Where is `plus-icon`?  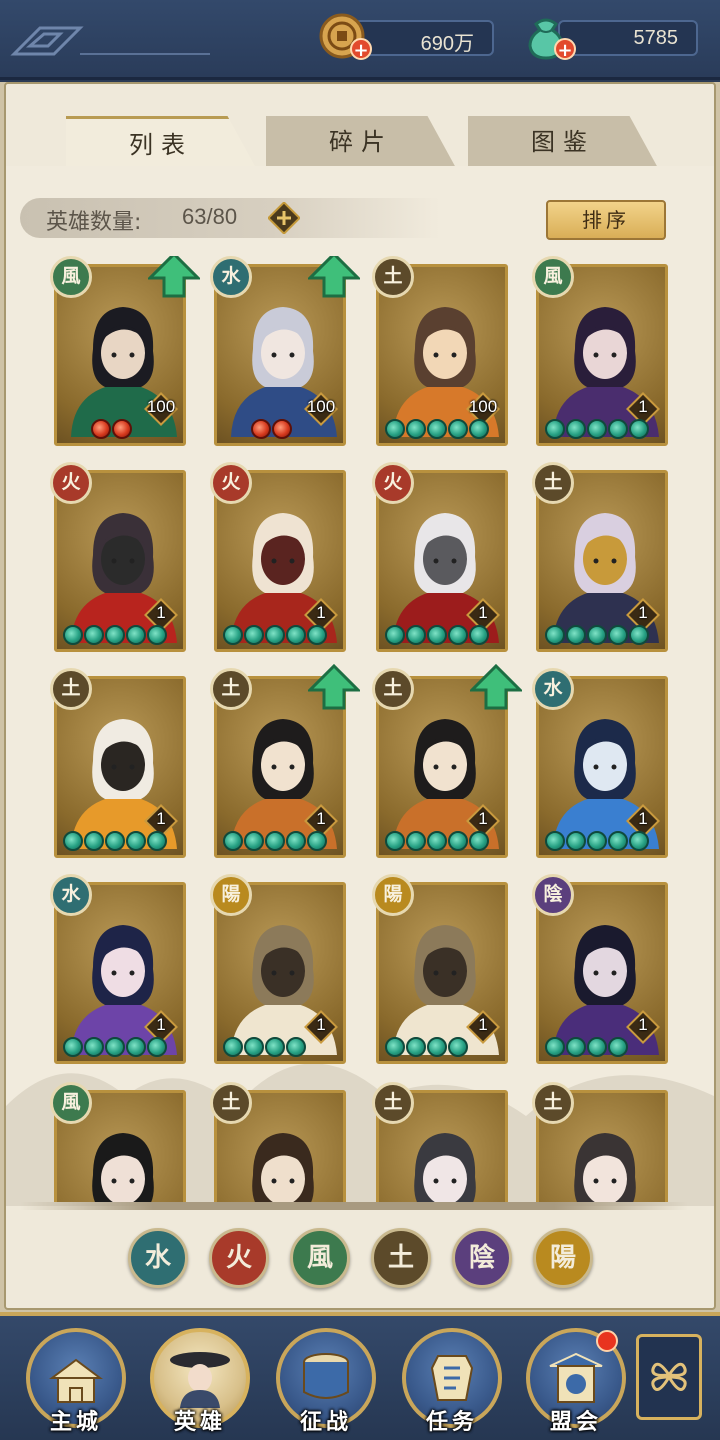
plus-icon is located at coordinates (284, 218).